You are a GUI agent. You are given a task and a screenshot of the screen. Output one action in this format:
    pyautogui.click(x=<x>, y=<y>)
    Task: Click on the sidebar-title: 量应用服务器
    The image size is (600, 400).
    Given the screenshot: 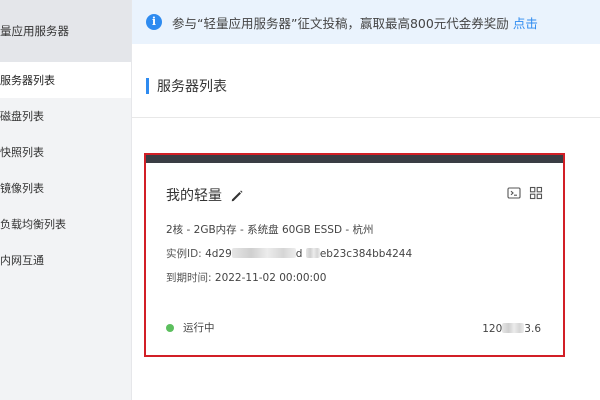 What is the action you would take?
    pyautogui.click(x=65, y=31)
    